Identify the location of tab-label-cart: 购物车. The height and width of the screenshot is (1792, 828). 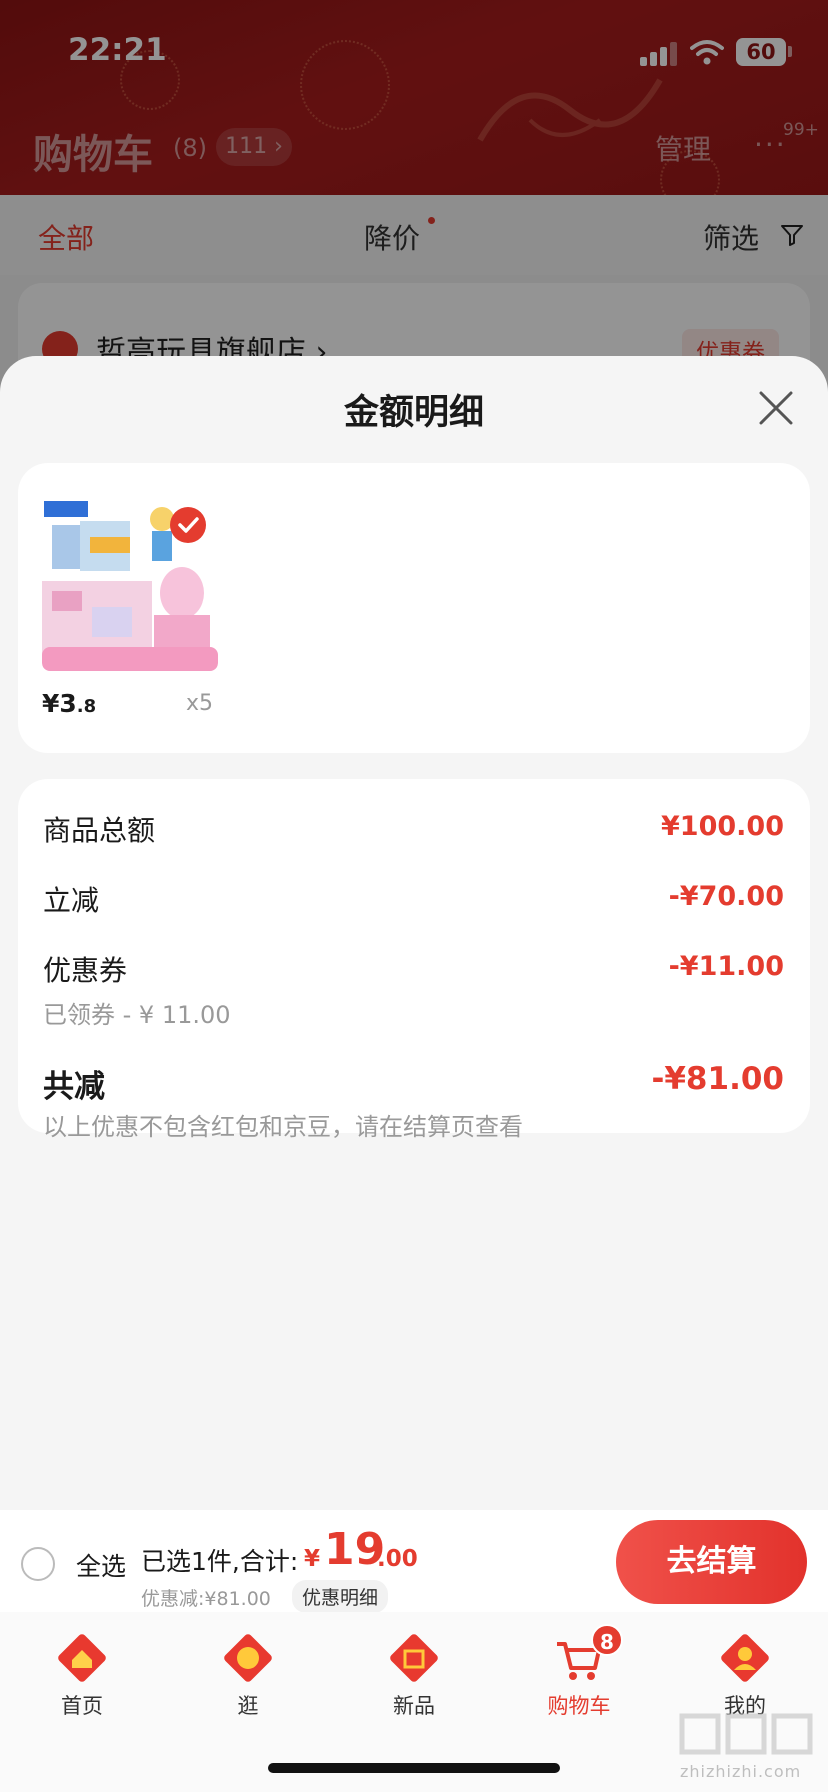
(579, 1706).